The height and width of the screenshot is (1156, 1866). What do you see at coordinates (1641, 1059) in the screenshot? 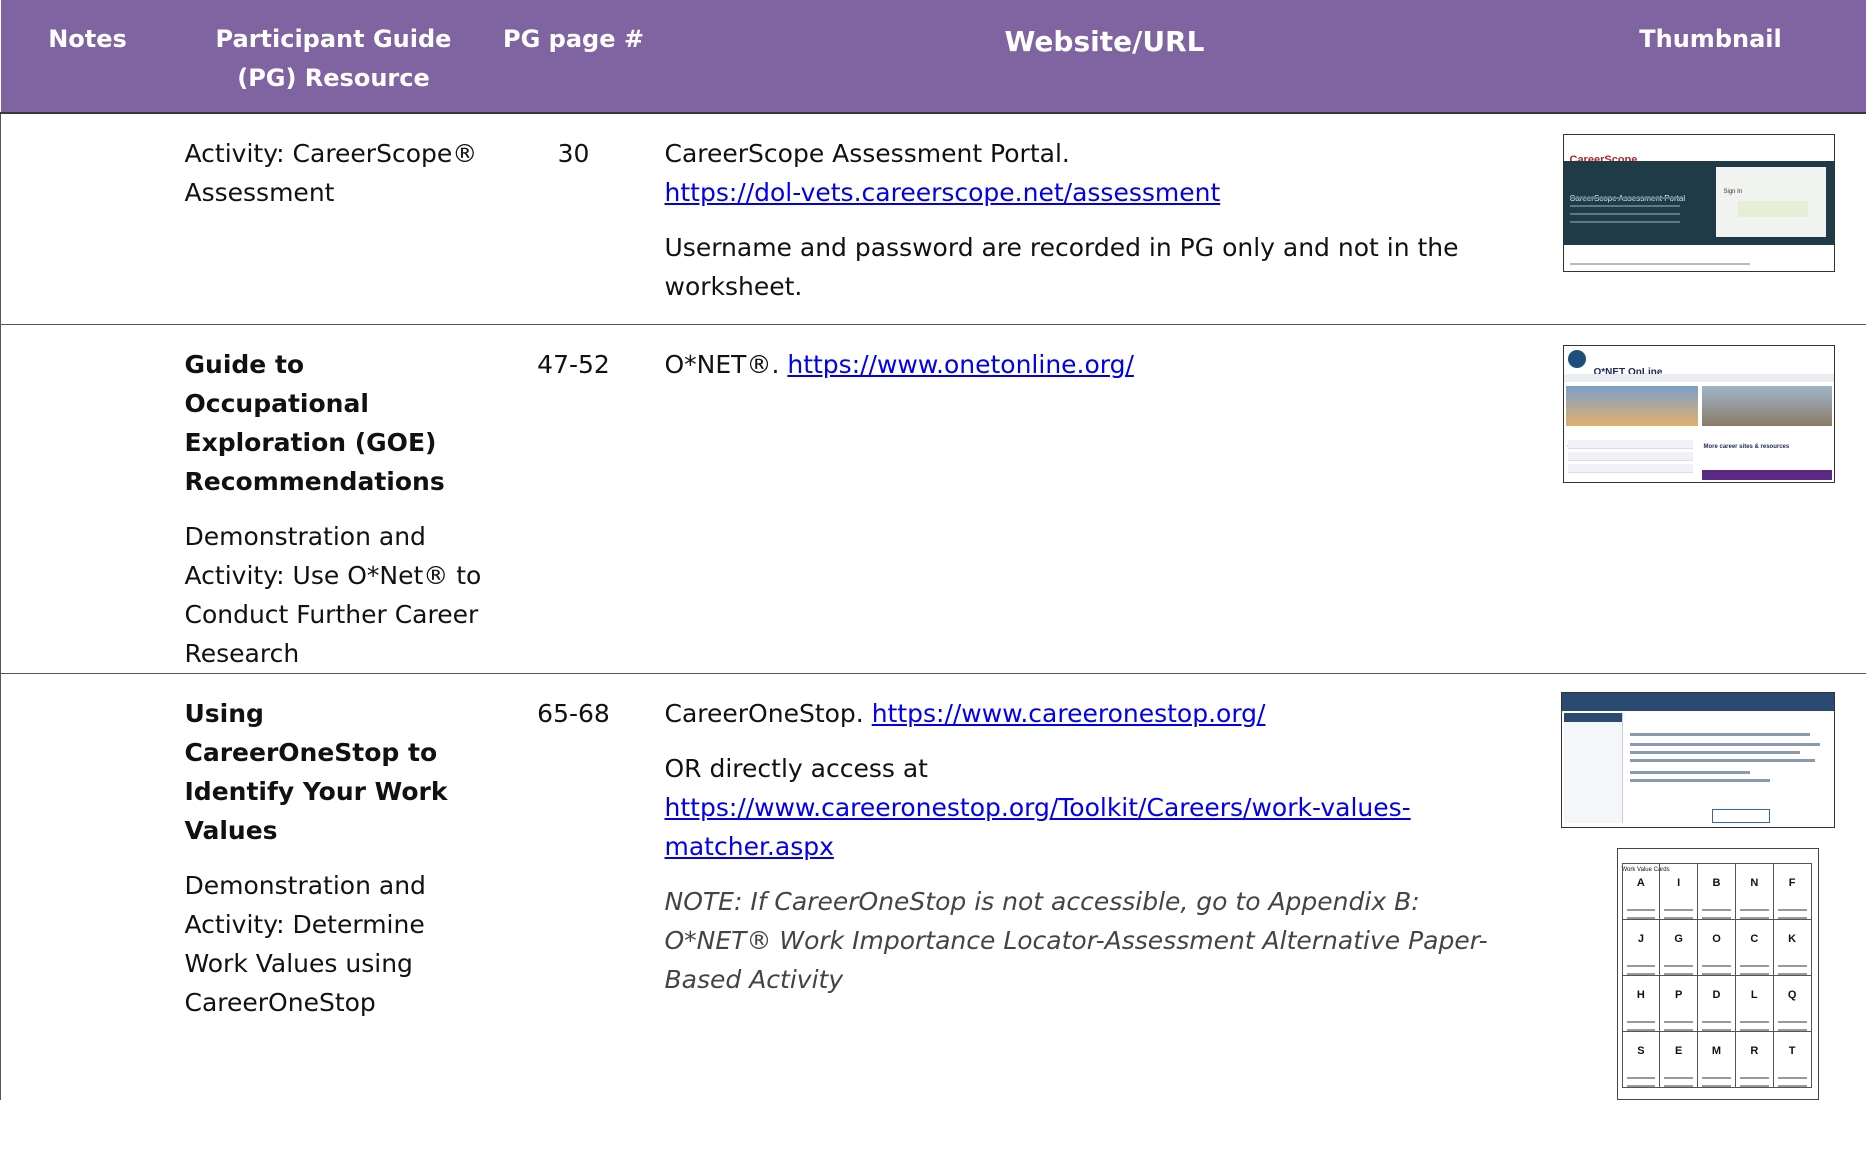
I see `card-cell: S` at bounding box center [1641, 1059].